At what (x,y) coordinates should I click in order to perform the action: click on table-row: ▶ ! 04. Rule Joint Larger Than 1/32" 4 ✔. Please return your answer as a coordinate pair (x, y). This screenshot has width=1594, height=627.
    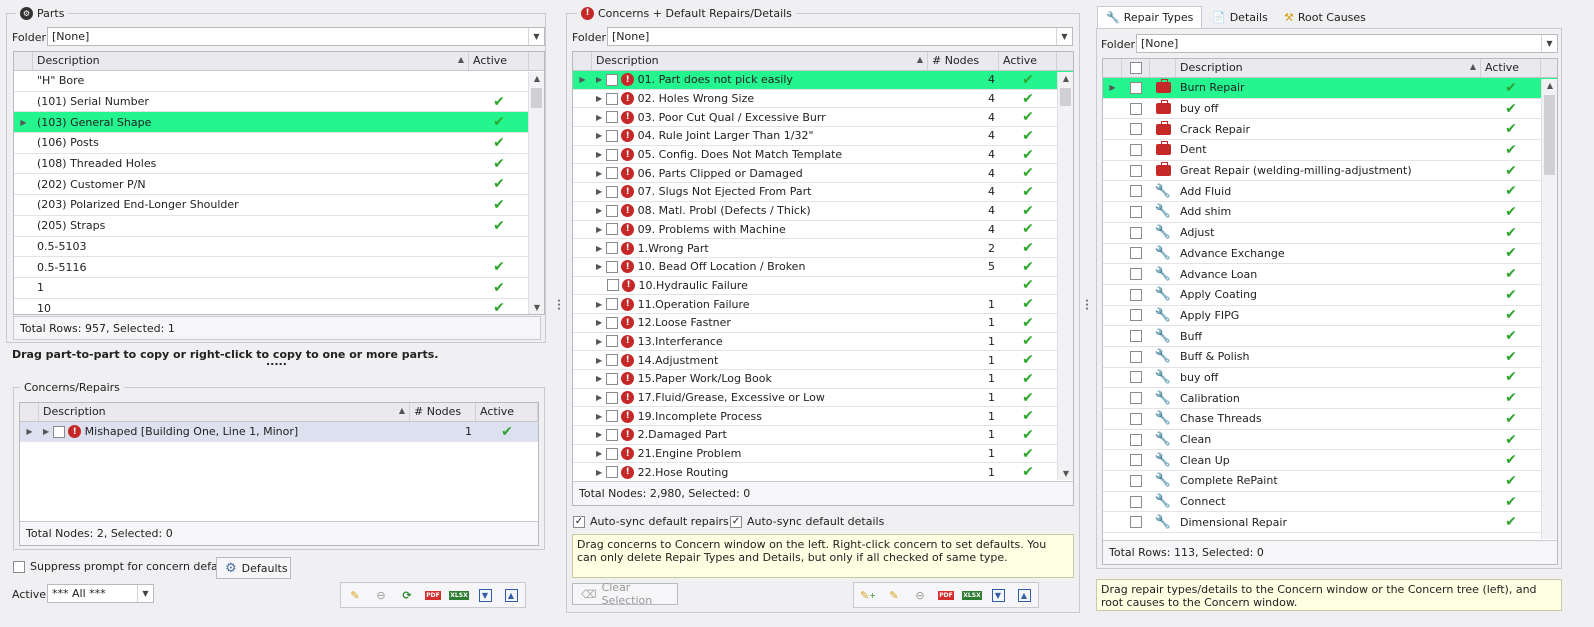
    Looking at the image, I should click on (823, 136).